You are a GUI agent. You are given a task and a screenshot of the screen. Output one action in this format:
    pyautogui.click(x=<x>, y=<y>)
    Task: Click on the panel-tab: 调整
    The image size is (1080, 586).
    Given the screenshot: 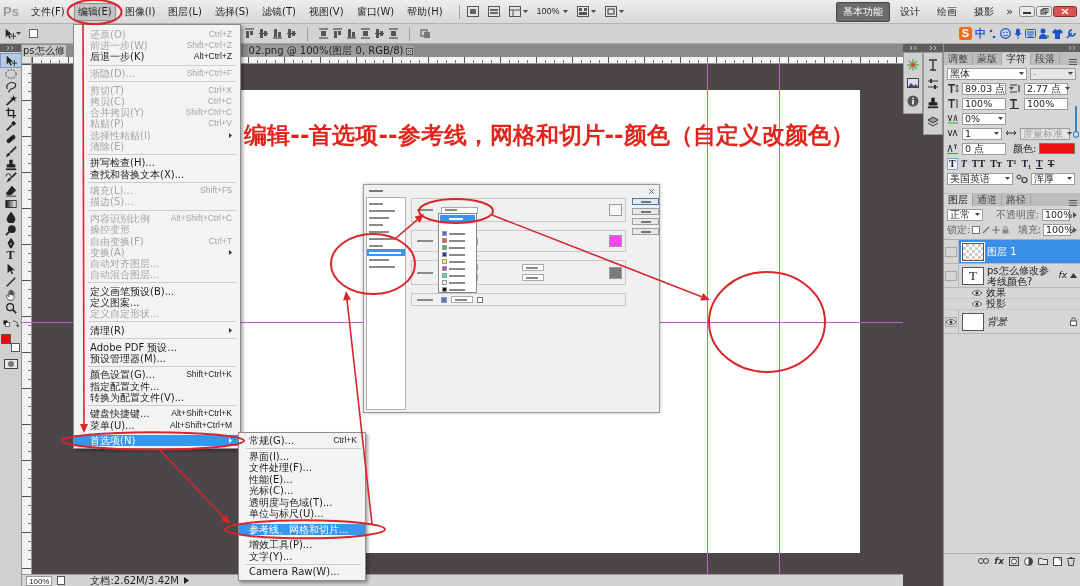 What is the action you would take?
    pyautogui.click(x=958, y=59)
    